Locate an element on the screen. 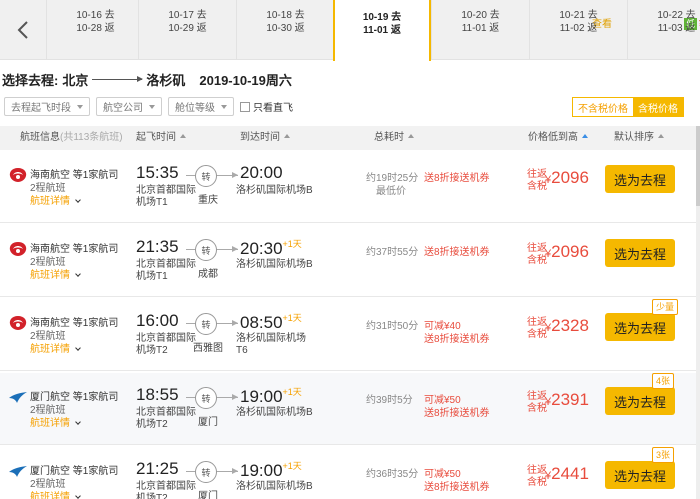 Image resolution: width=700 pixels, height=499 pixels. price-value: 2441 is located at coordinates (570, 473).